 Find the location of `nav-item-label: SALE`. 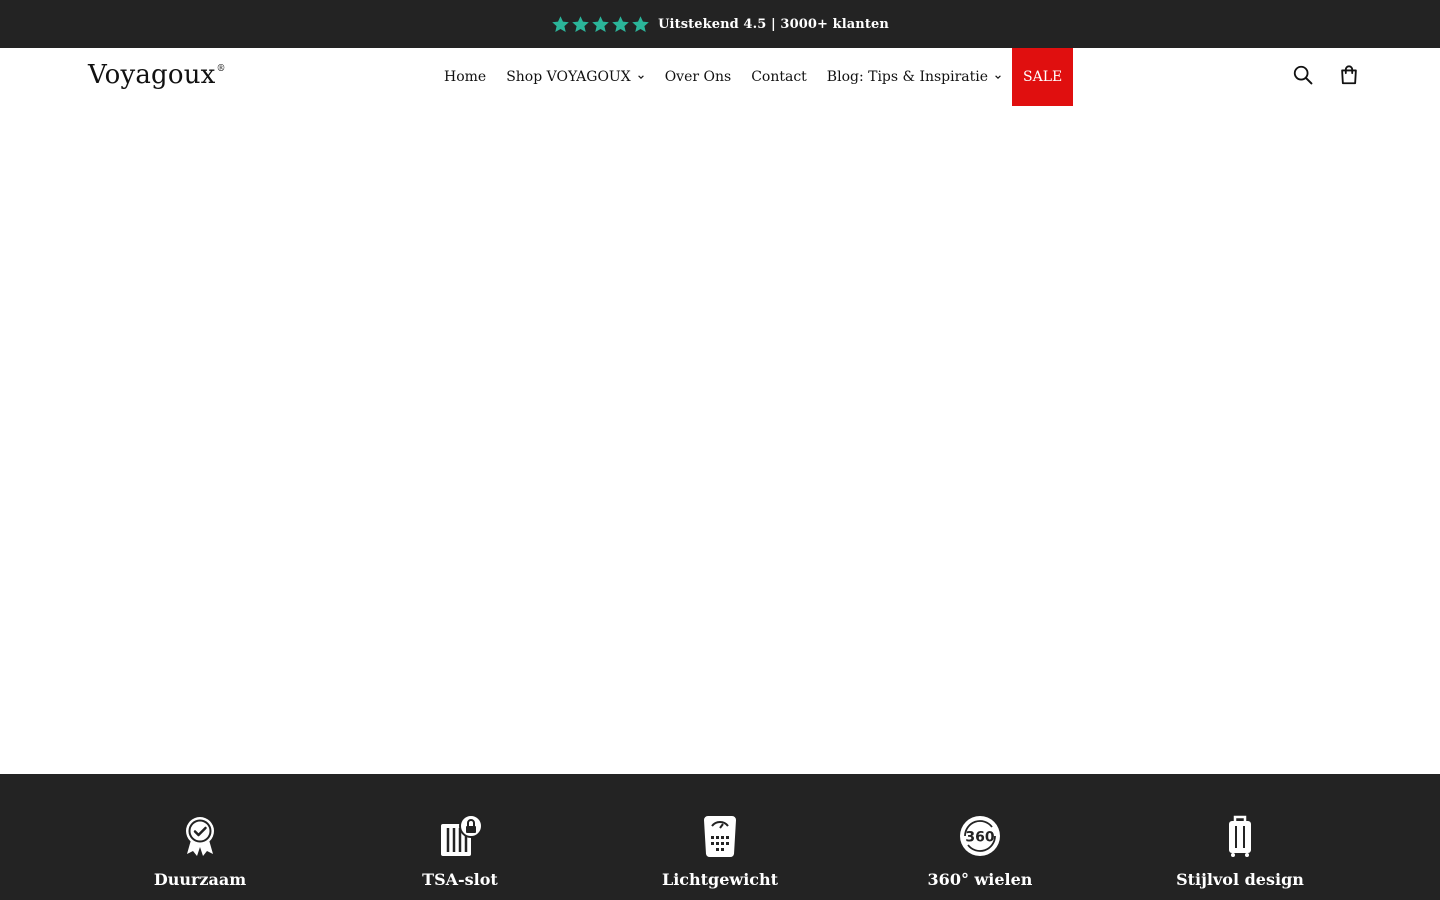

nav-item-label: SALE is located at coordinates (1043, 77).